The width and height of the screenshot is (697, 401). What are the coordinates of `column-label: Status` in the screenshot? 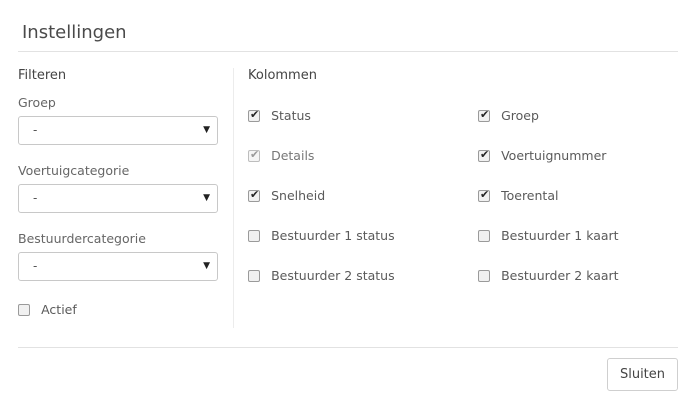 It's located at (291, 115).